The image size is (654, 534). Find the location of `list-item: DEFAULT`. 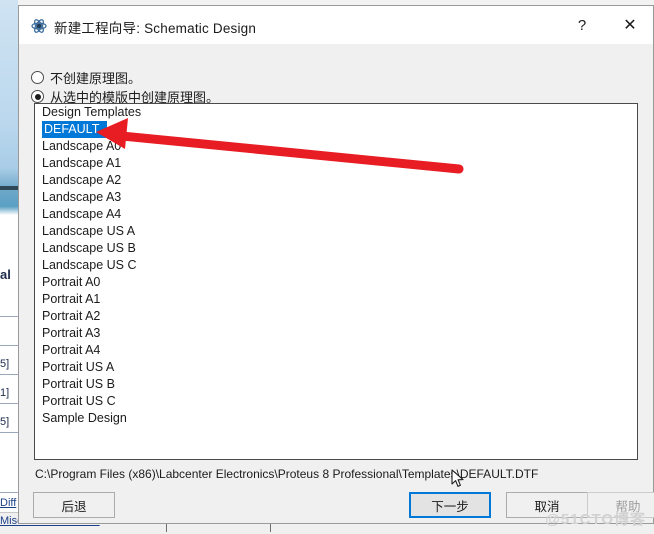

list-item: DEFAULT is located at coordinates (336, 129).